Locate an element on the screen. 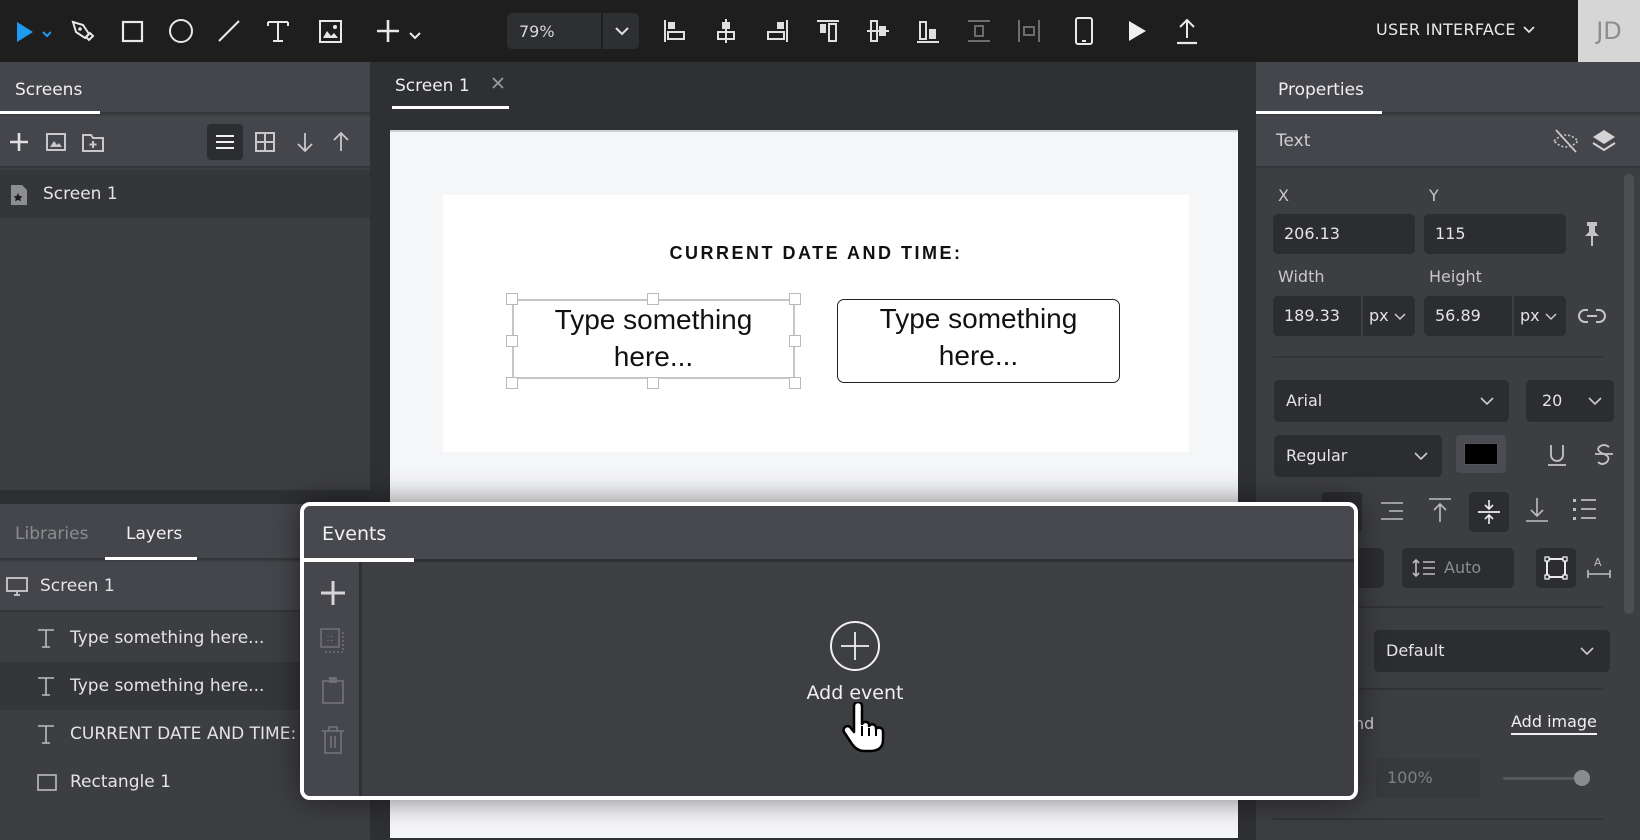 Image resolution: width=1640 pixels, height=840 pixels. line-tool-button is located at coordinates (229, 31).